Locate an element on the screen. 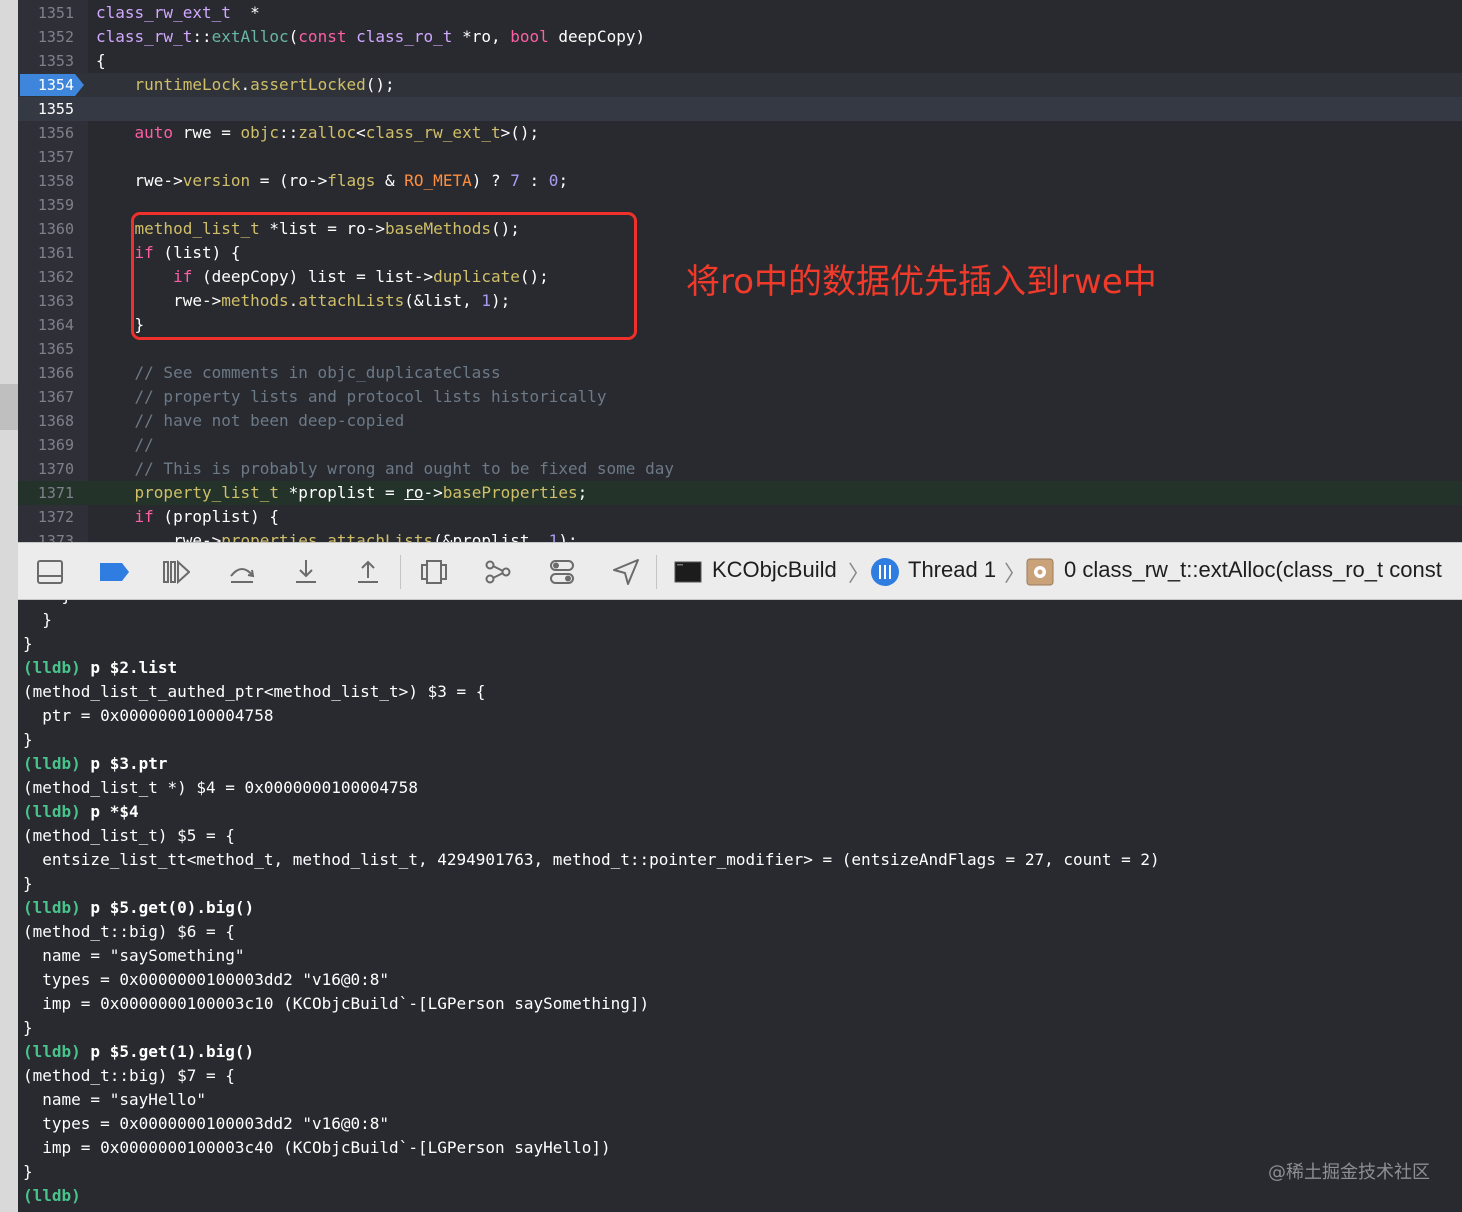 The image size is (1462, 1212). code-token: objc is located at coordinates (260, 132).